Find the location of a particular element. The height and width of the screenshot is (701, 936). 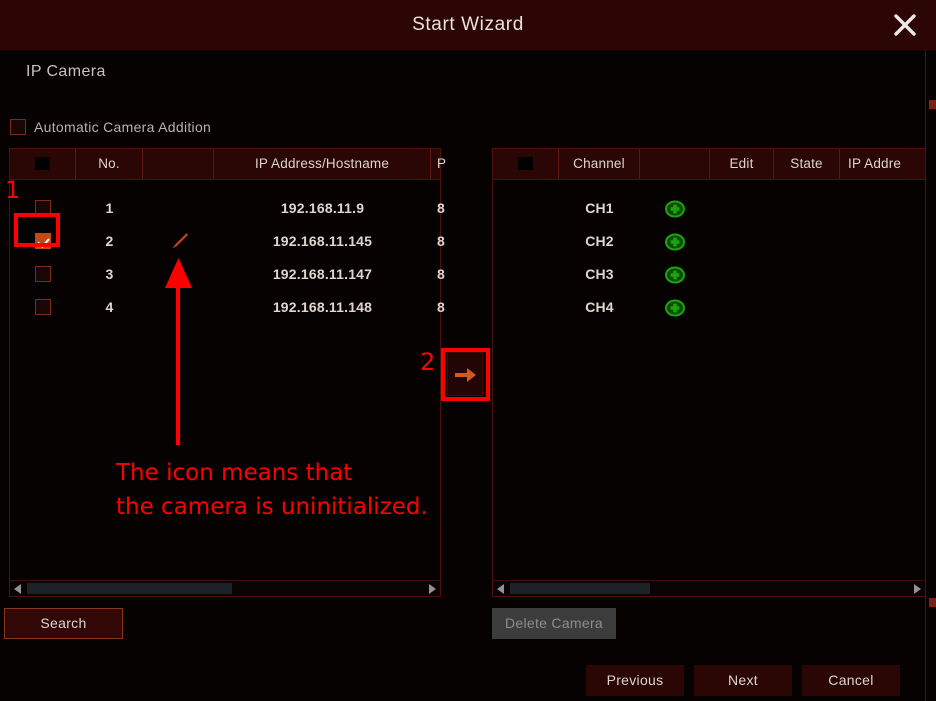

column-header-edit-blank is located at coordinates (178, 164).